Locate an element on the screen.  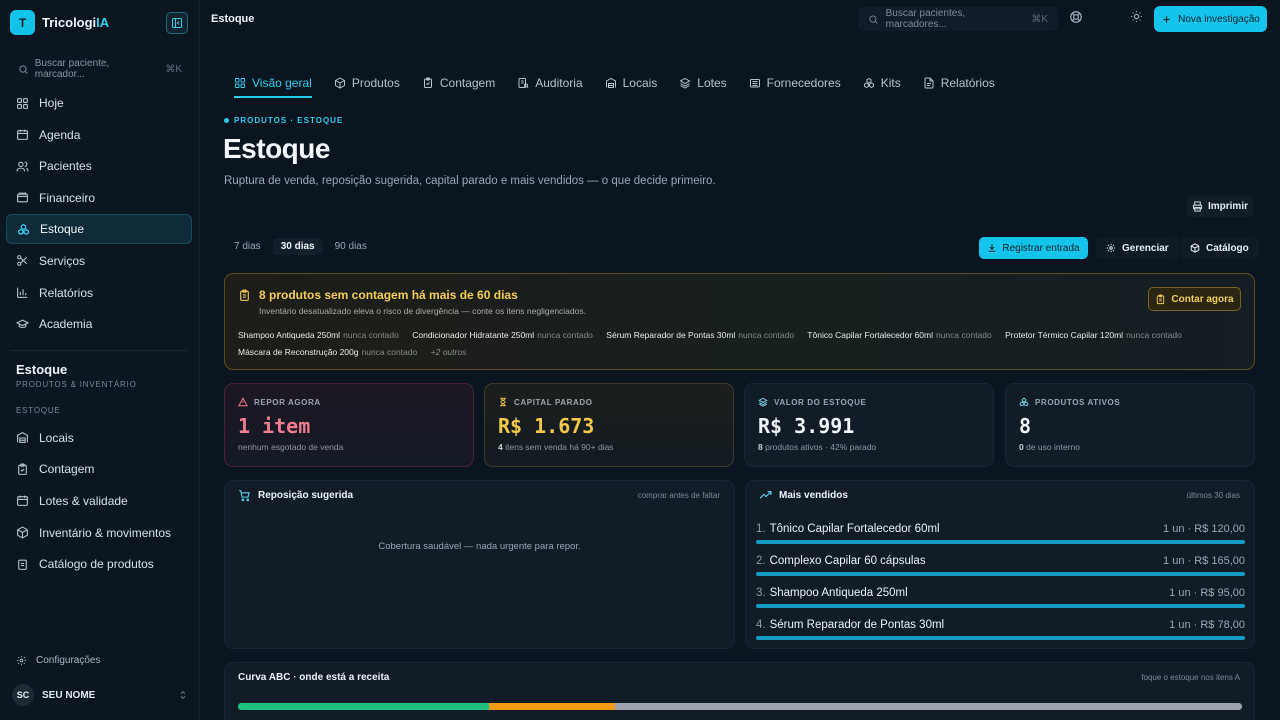
tab-produtos: Produtos is located at coordinates (367, 83).